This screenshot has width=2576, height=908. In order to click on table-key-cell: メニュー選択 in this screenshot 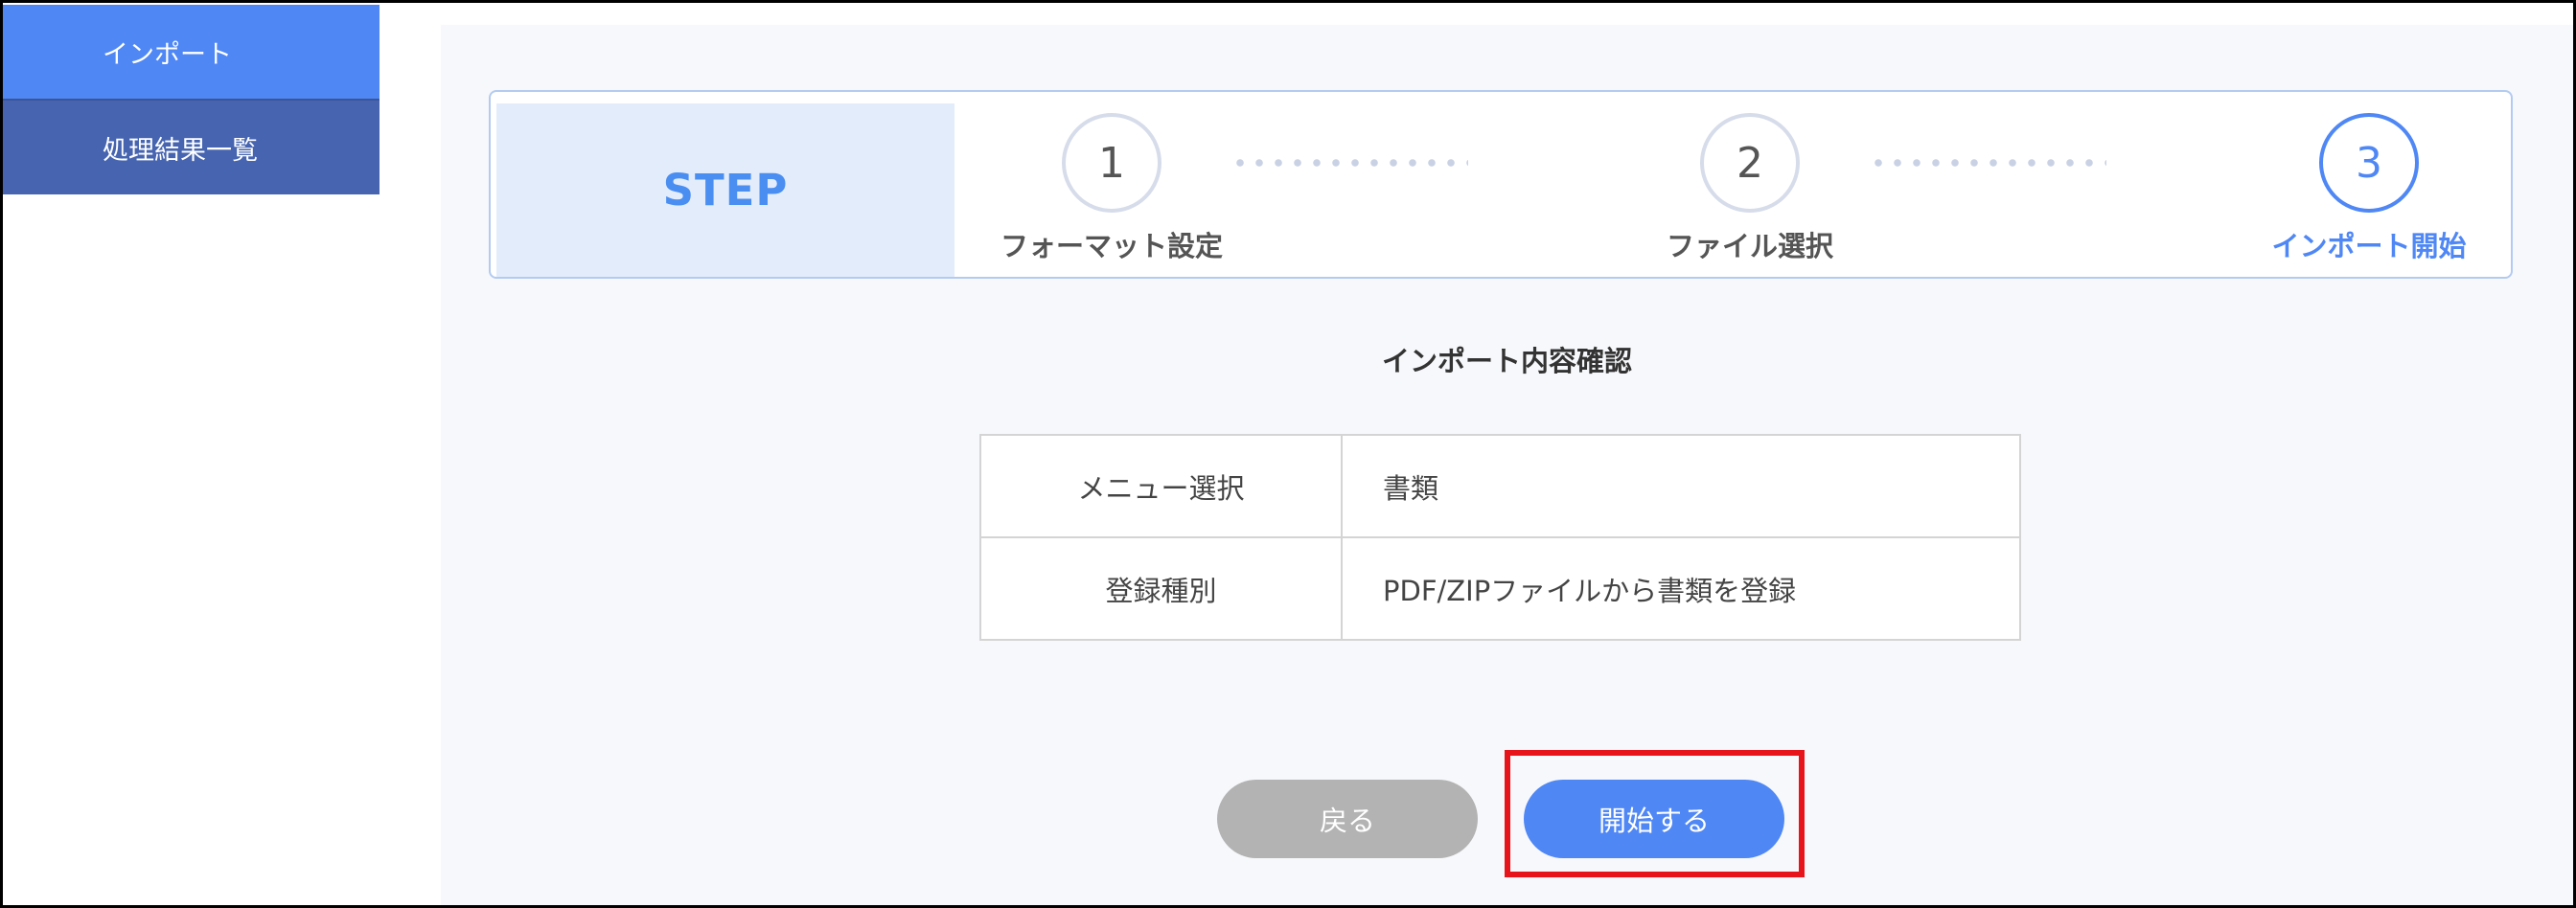, I will do `click(1161, 486)`.